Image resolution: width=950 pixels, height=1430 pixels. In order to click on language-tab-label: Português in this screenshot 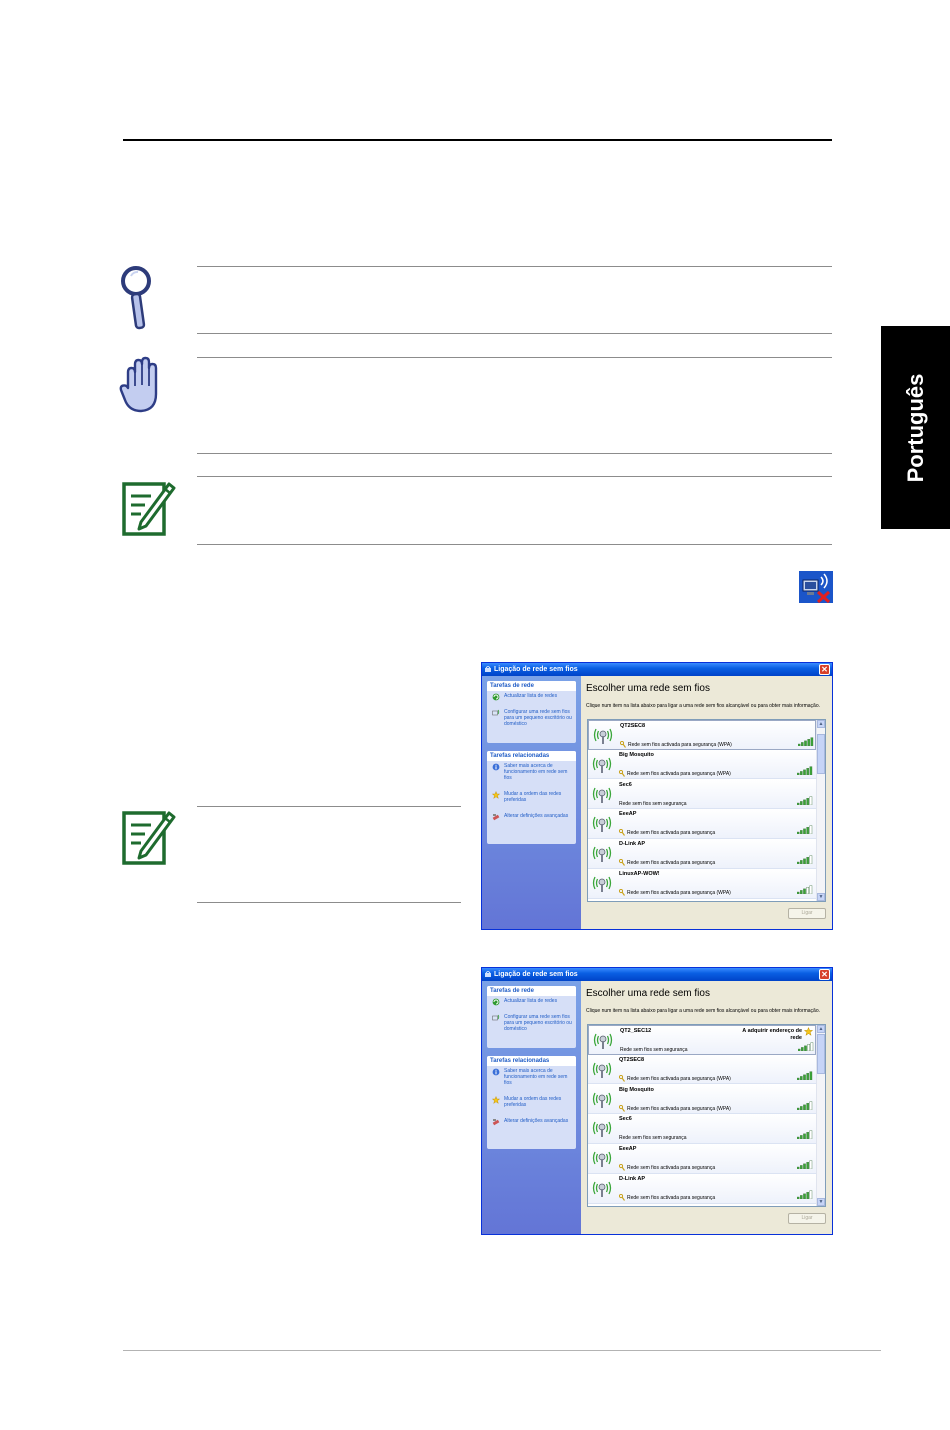, I will do `click(915, 427)`.